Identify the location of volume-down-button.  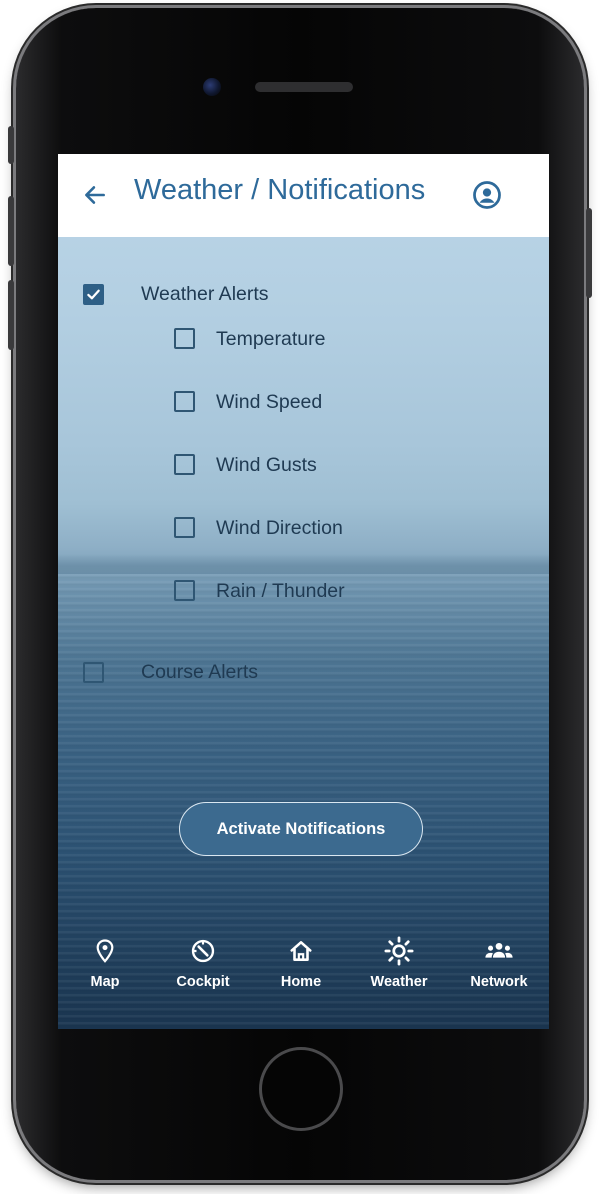
(11, 315).